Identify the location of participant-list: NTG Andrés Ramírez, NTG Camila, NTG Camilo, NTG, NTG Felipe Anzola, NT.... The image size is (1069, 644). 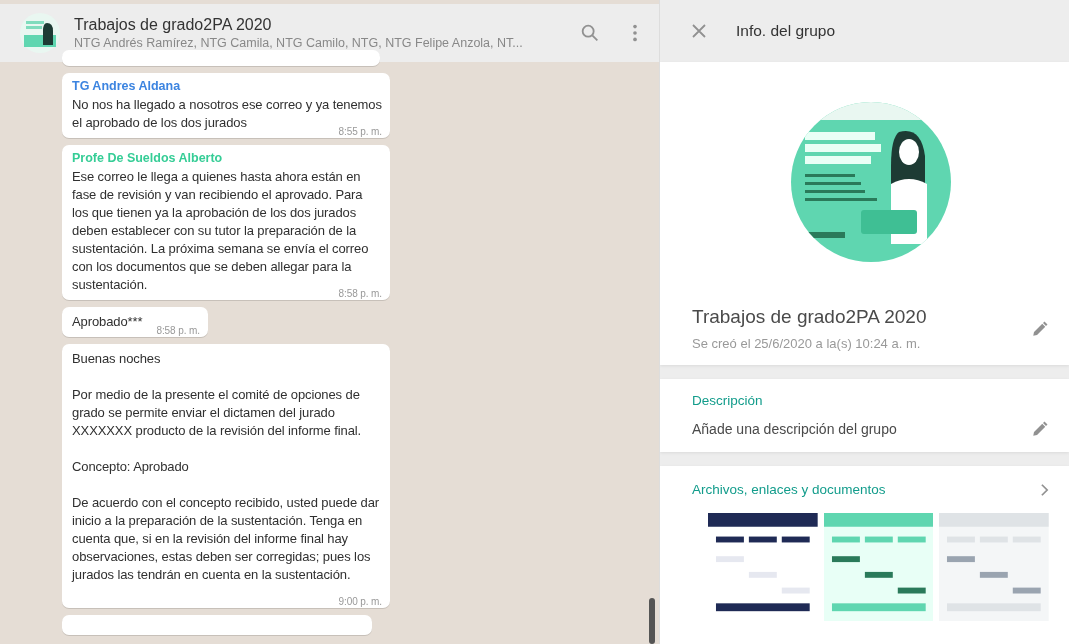
(319, 43).